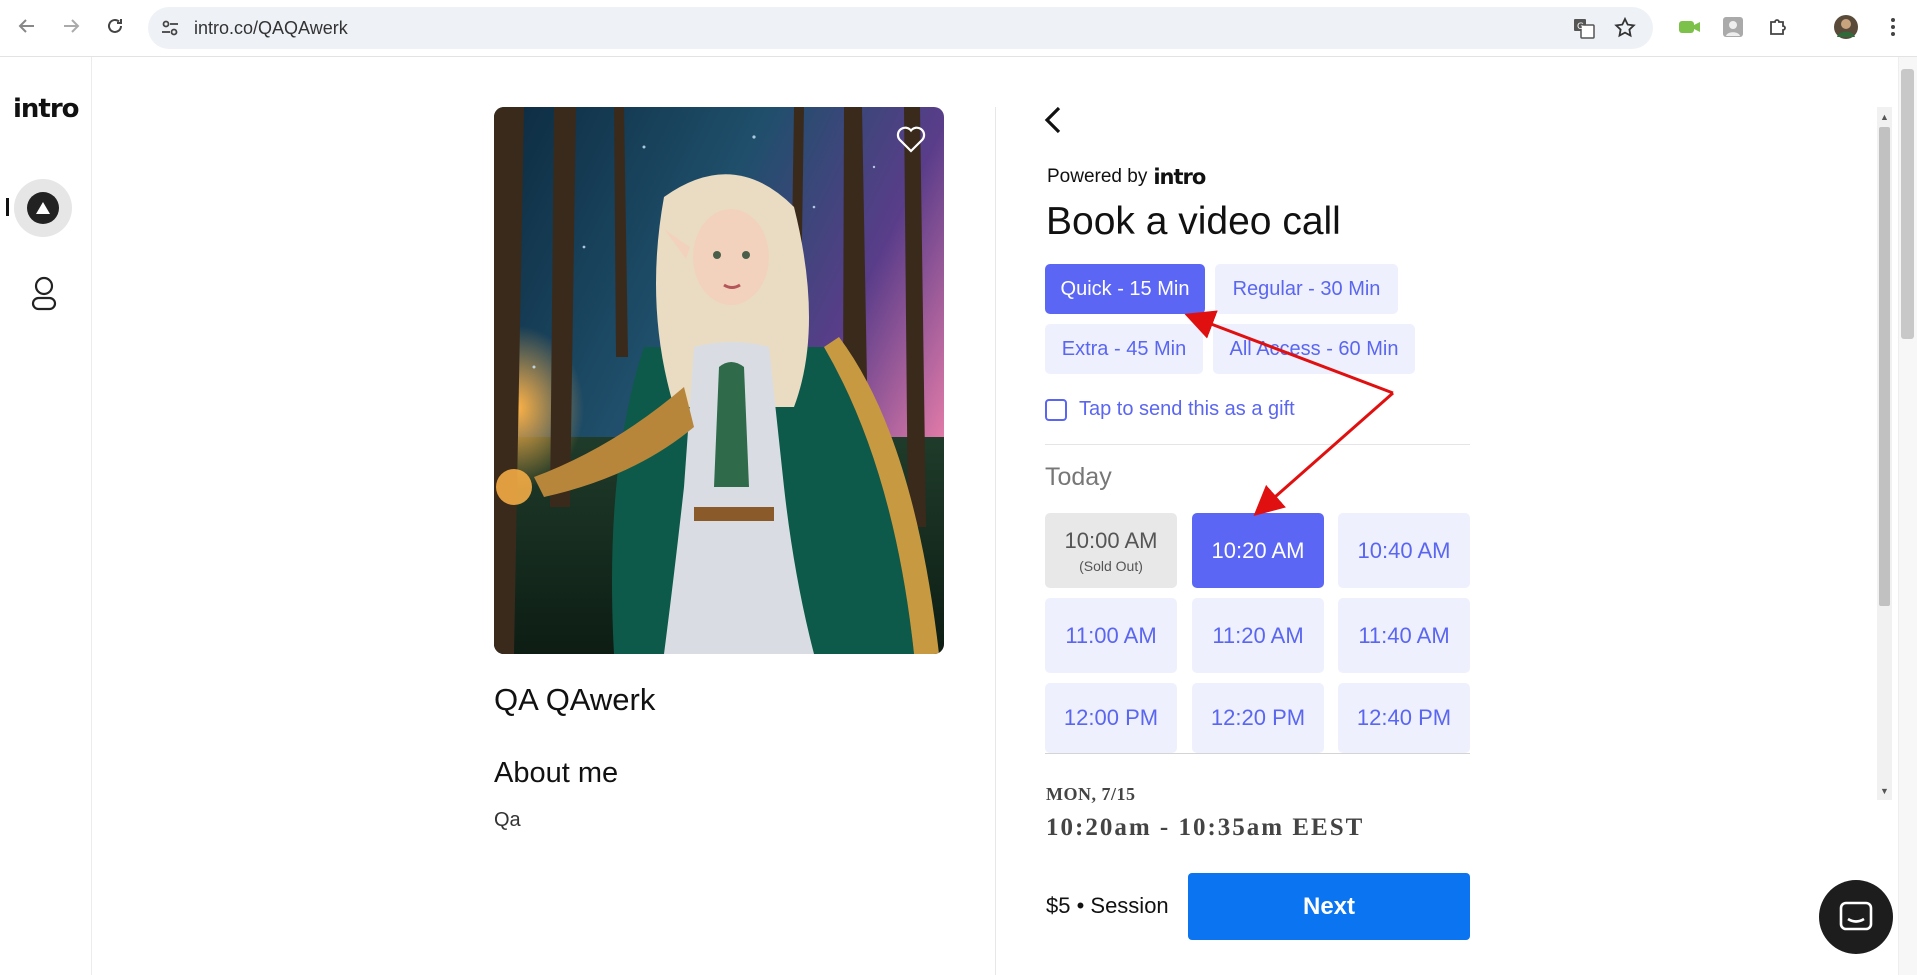 Image resolution: width=1917 pixels, height=975 pixels. What do you see at coordinates (1187, 409) in the screenshot?
I see `gift-label: Tap to send this as a gift` at bounding box center [1187, 409].